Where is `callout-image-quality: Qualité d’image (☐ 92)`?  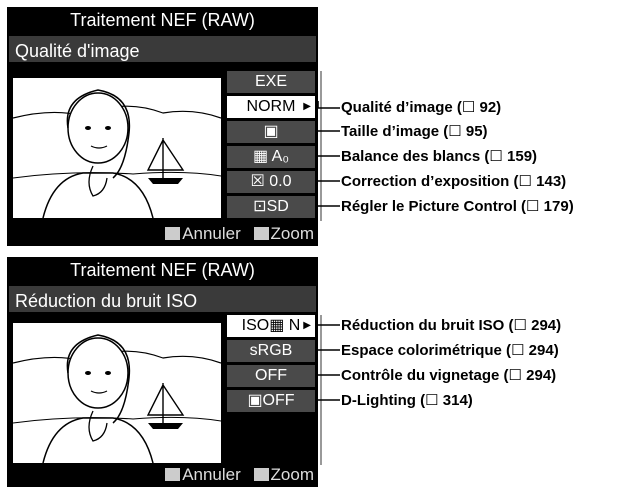 callout-image-quality: Qualité d’image (☐ 92) is located at coordinates (421, 107).